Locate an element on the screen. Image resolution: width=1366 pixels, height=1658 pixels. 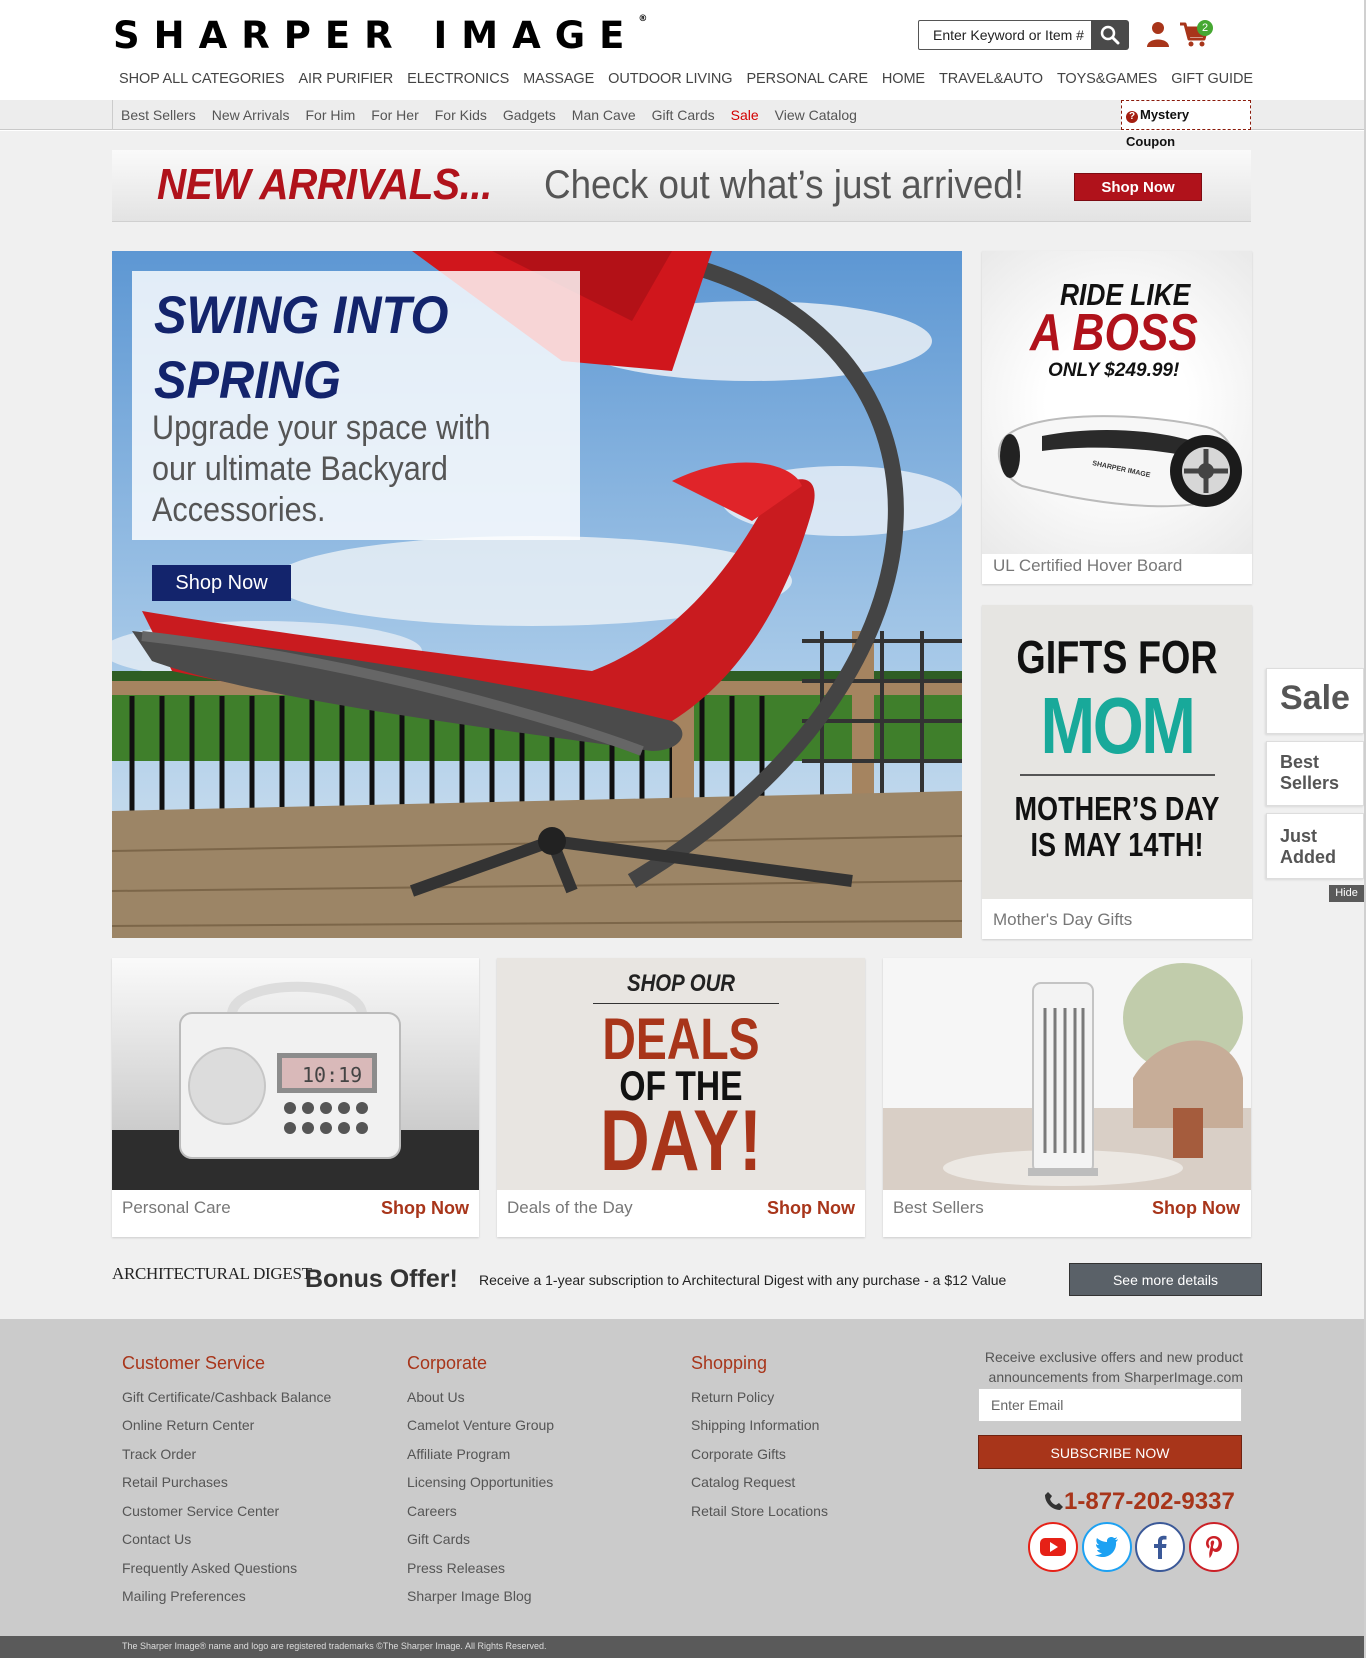
footer-link: Retail Purchases is located at coordinates (175, 1482).